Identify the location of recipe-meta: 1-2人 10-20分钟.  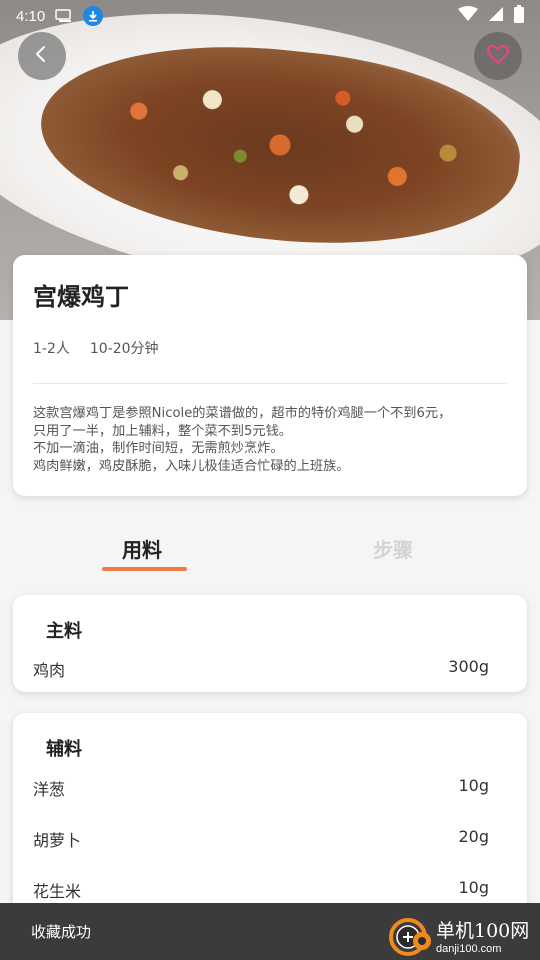
(96, 348).